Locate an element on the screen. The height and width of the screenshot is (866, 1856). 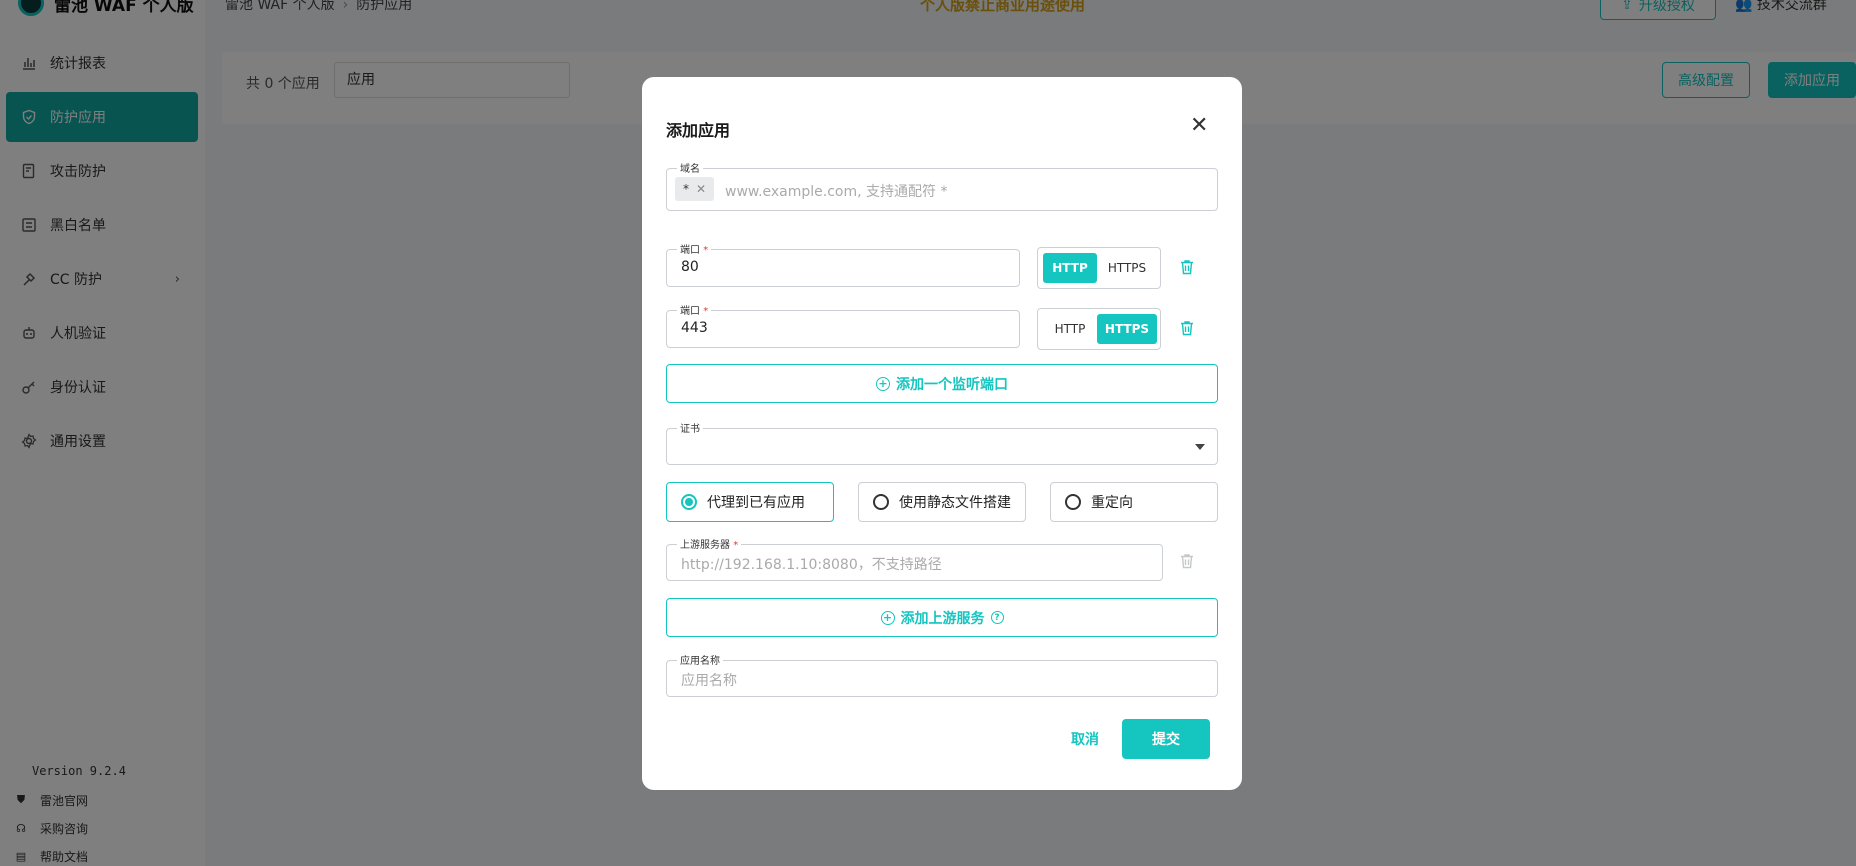
radio-selected-icon is located at coordinates (689, 502).